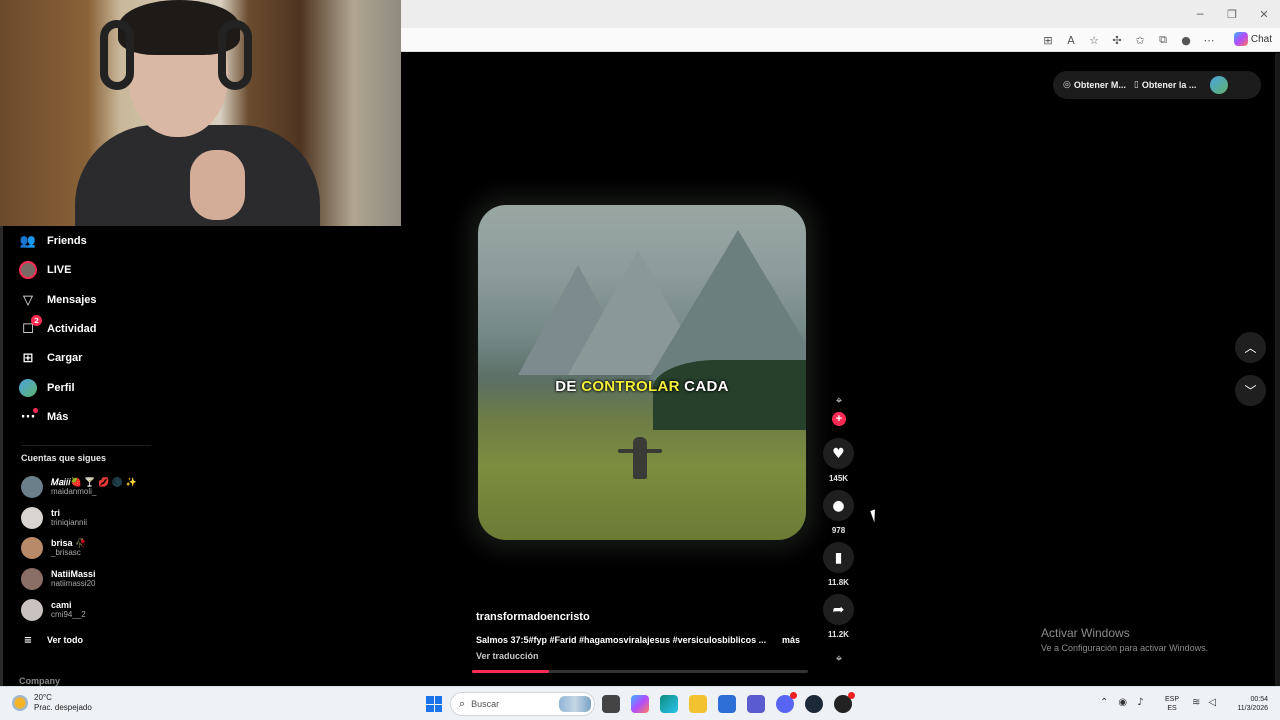  I want to click on follow-plus-icon: +, so click(839, 419).